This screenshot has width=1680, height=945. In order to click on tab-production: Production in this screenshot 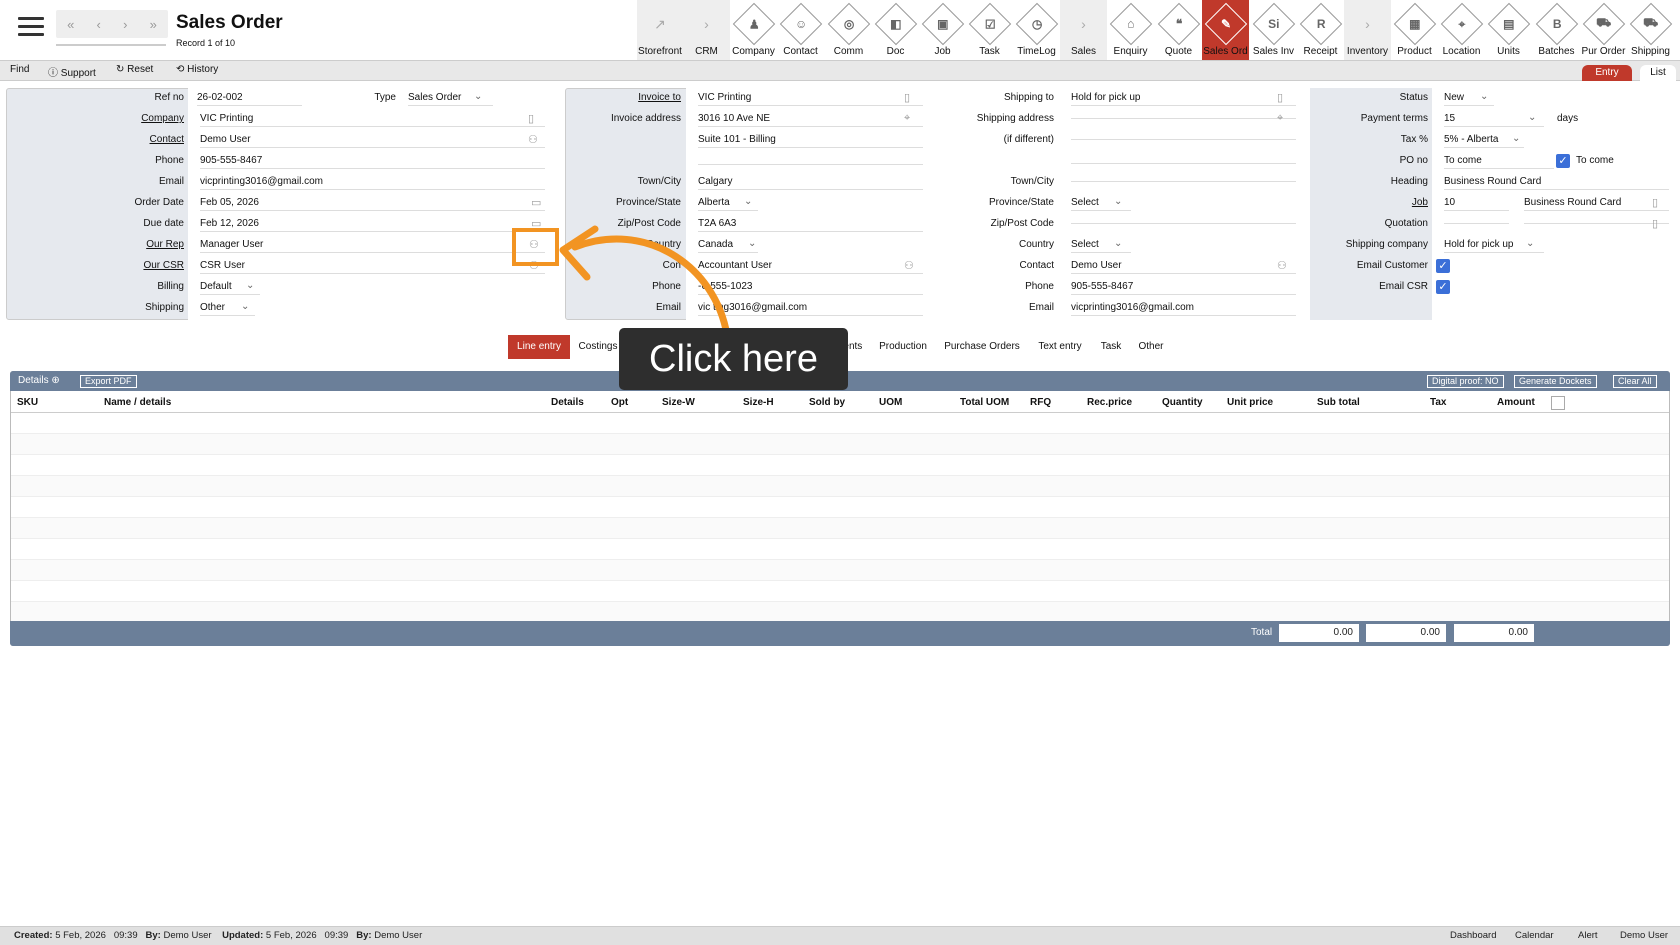, I will do `click(903, 347)`.